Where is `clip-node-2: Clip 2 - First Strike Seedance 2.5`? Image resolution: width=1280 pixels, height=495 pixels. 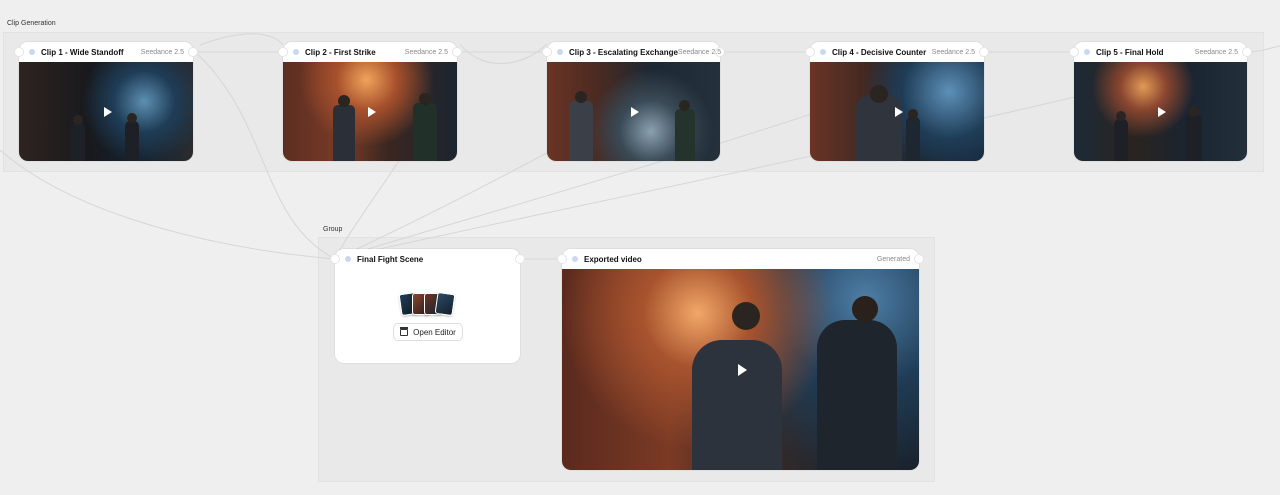 clip-node-2: Clip 2 - First Strike Seedance 2.5 is located at coordinates (370, 101).